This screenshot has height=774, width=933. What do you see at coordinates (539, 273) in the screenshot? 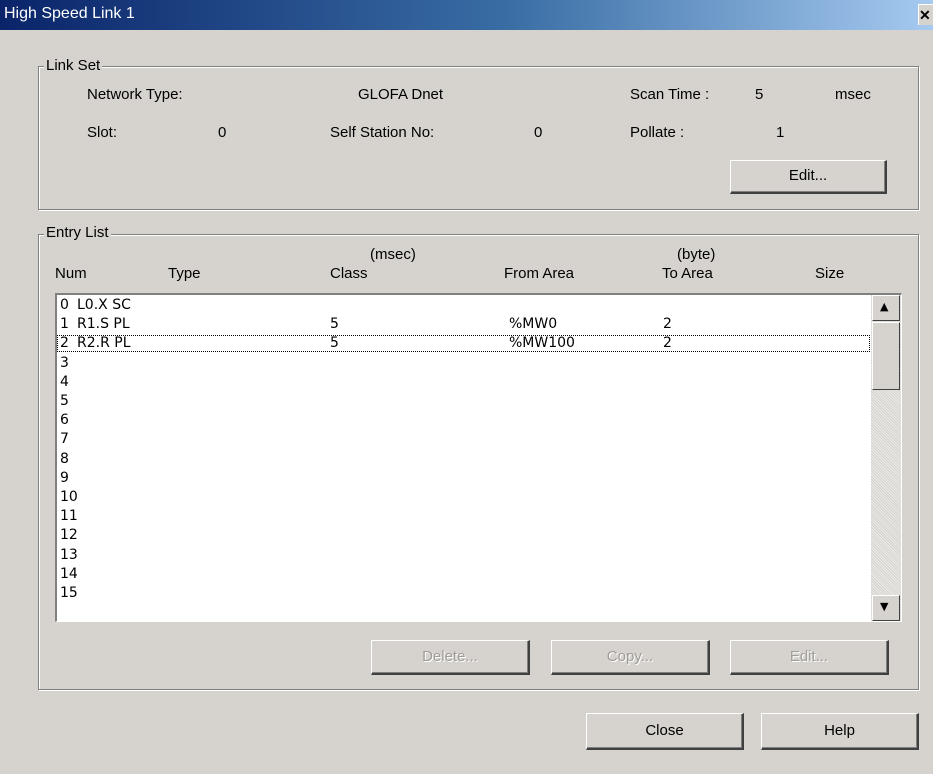
I see `header-from-area: From Area` at bounding box center [539, 273].